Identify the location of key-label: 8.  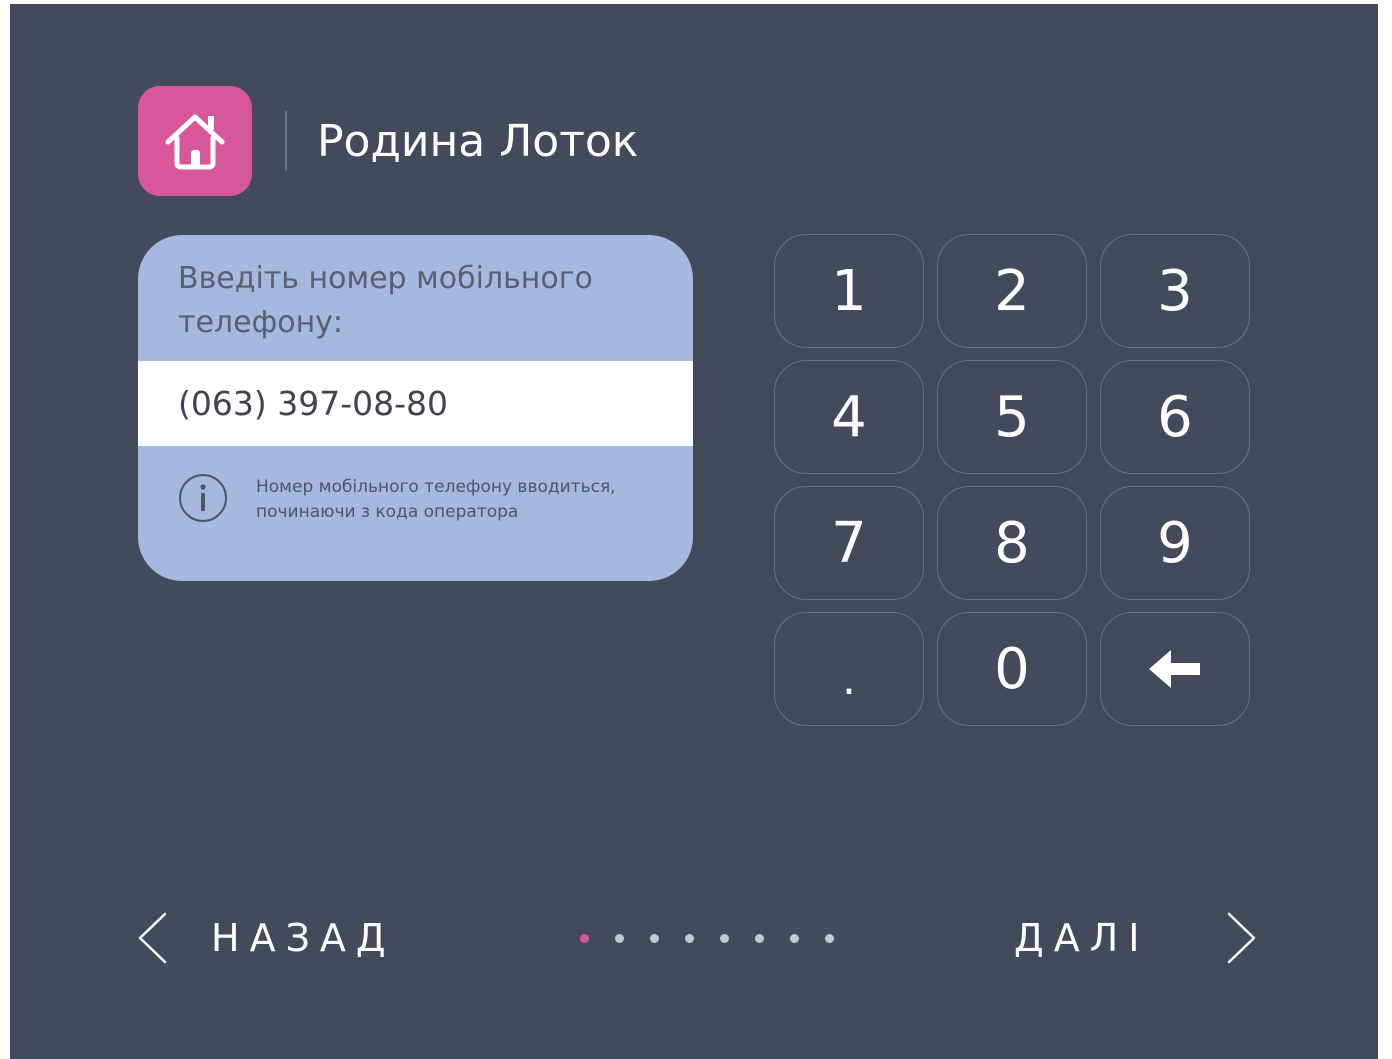
(1012, 543).